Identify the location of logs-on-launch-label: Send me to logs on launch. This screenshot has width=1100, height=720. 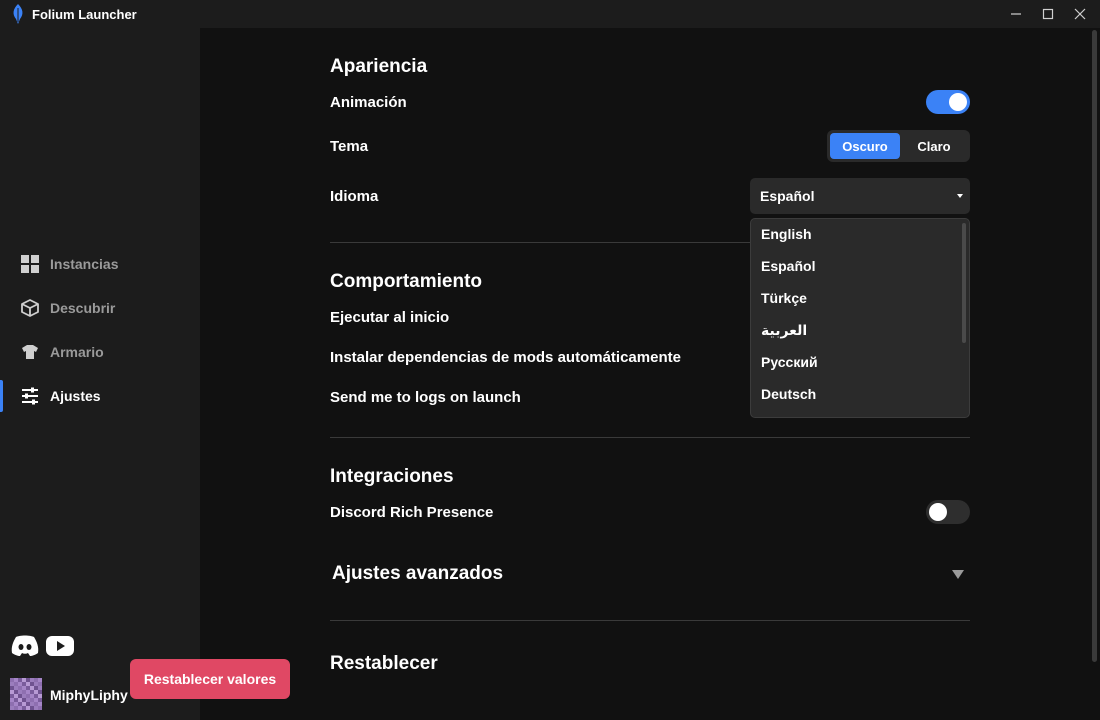
(425, 397).